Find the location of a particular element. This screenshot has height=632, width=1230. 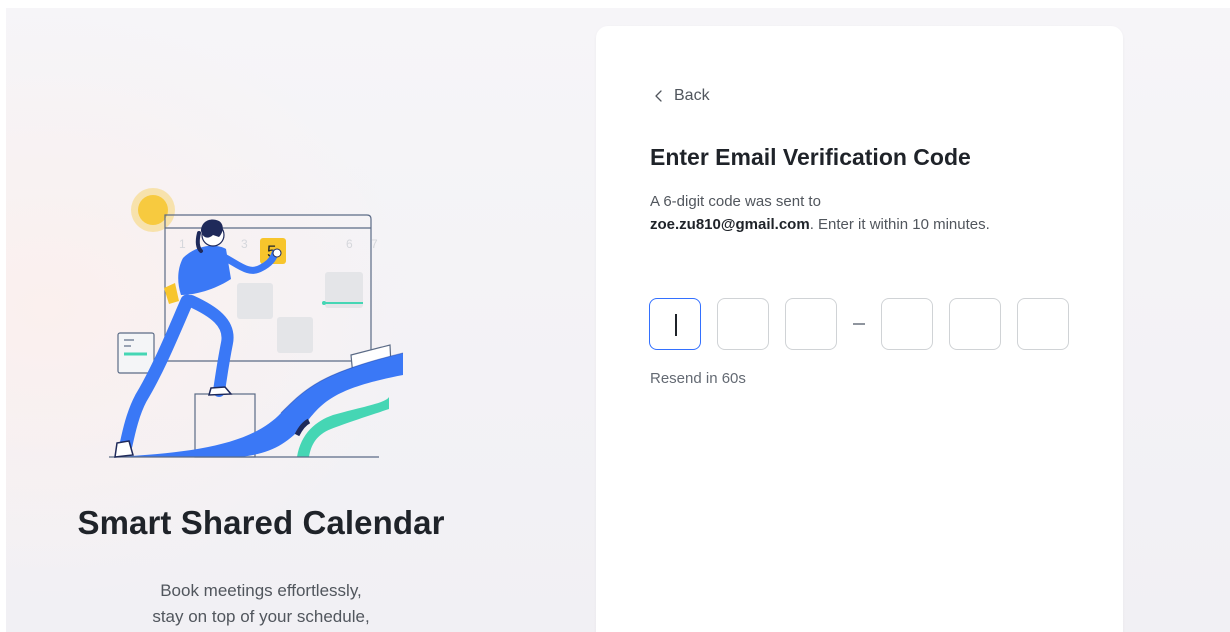

recipient-email: zoe.zu810@gmail.com is located at coordinates (730, 224).